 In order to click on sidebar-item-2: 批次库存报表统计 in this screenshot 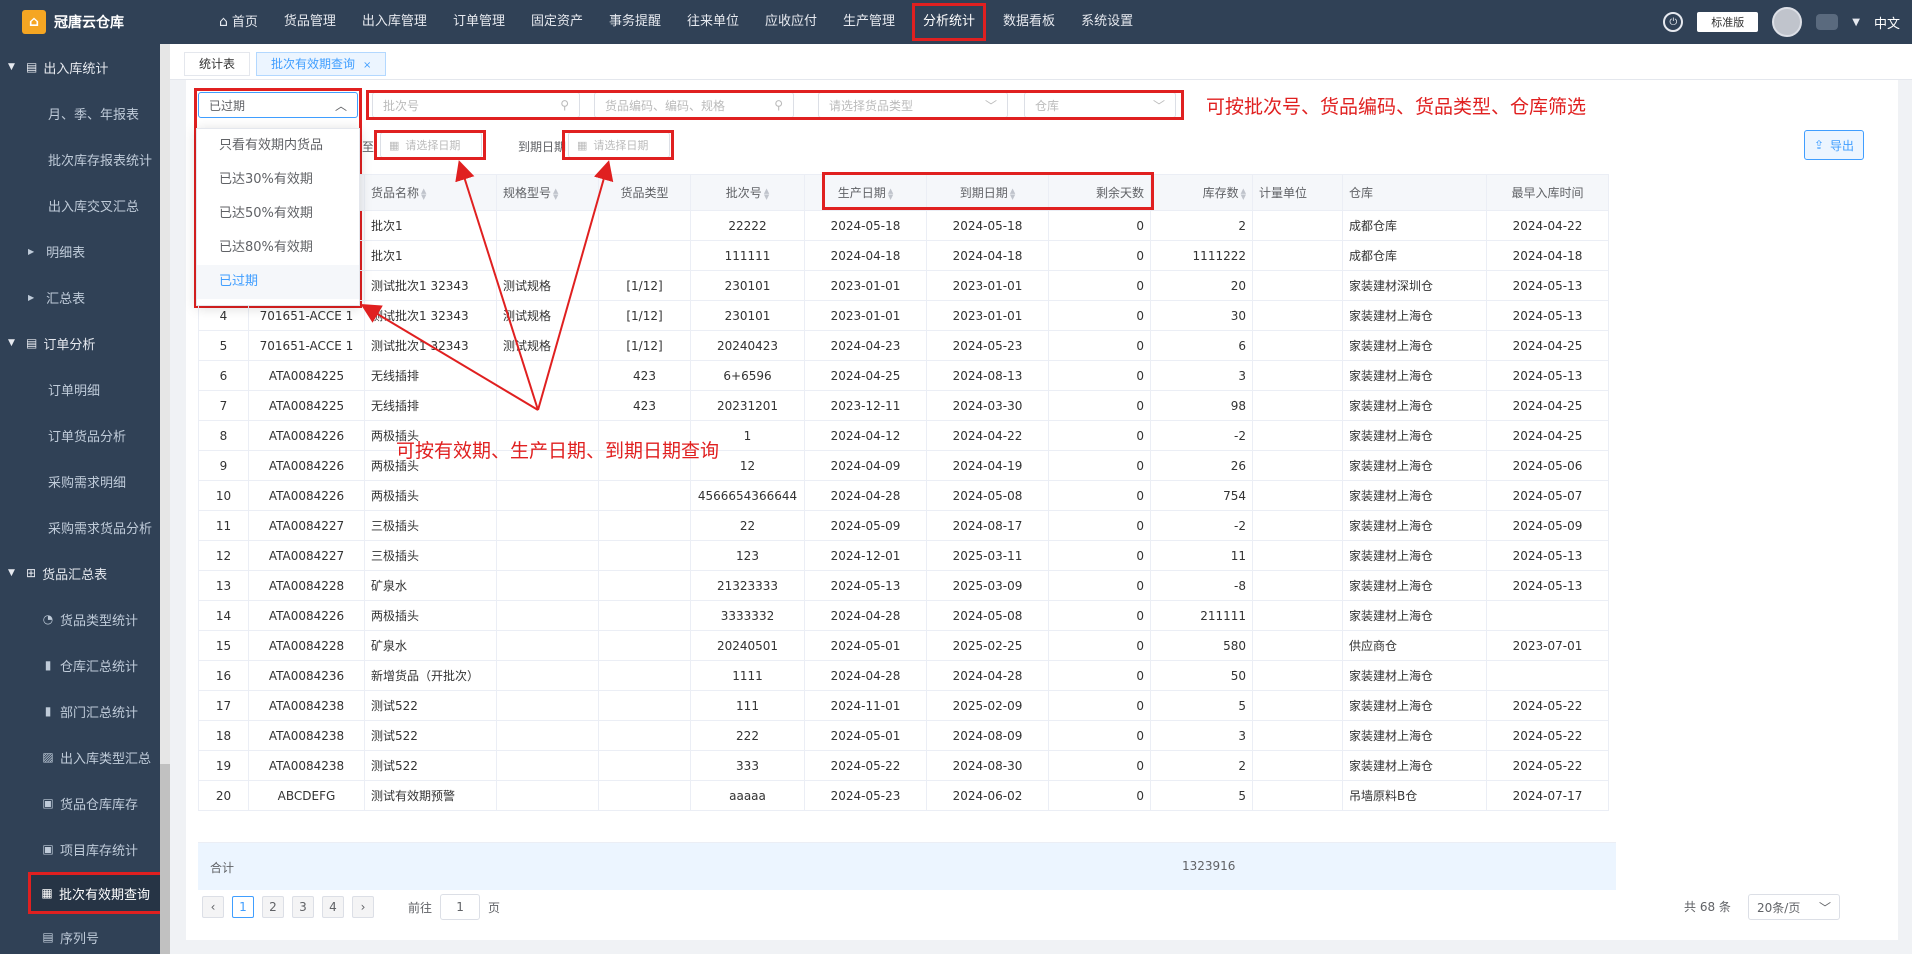, I will do `click(85, 159)`.